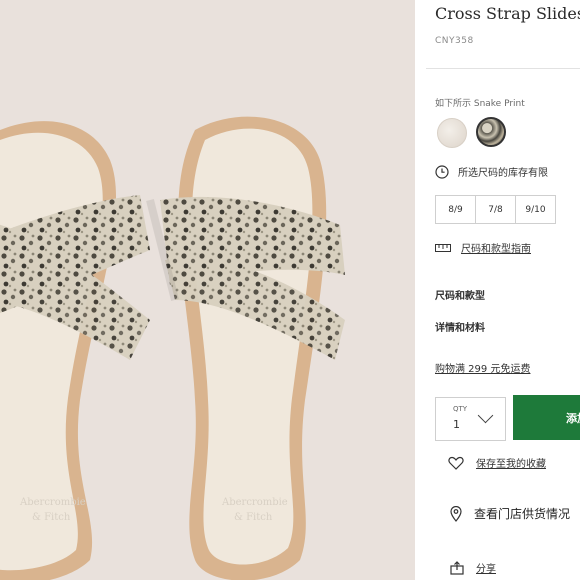 The width and height of the screenshot is (580, 580). I want to click on color-swatch-white, so click(452, 133).